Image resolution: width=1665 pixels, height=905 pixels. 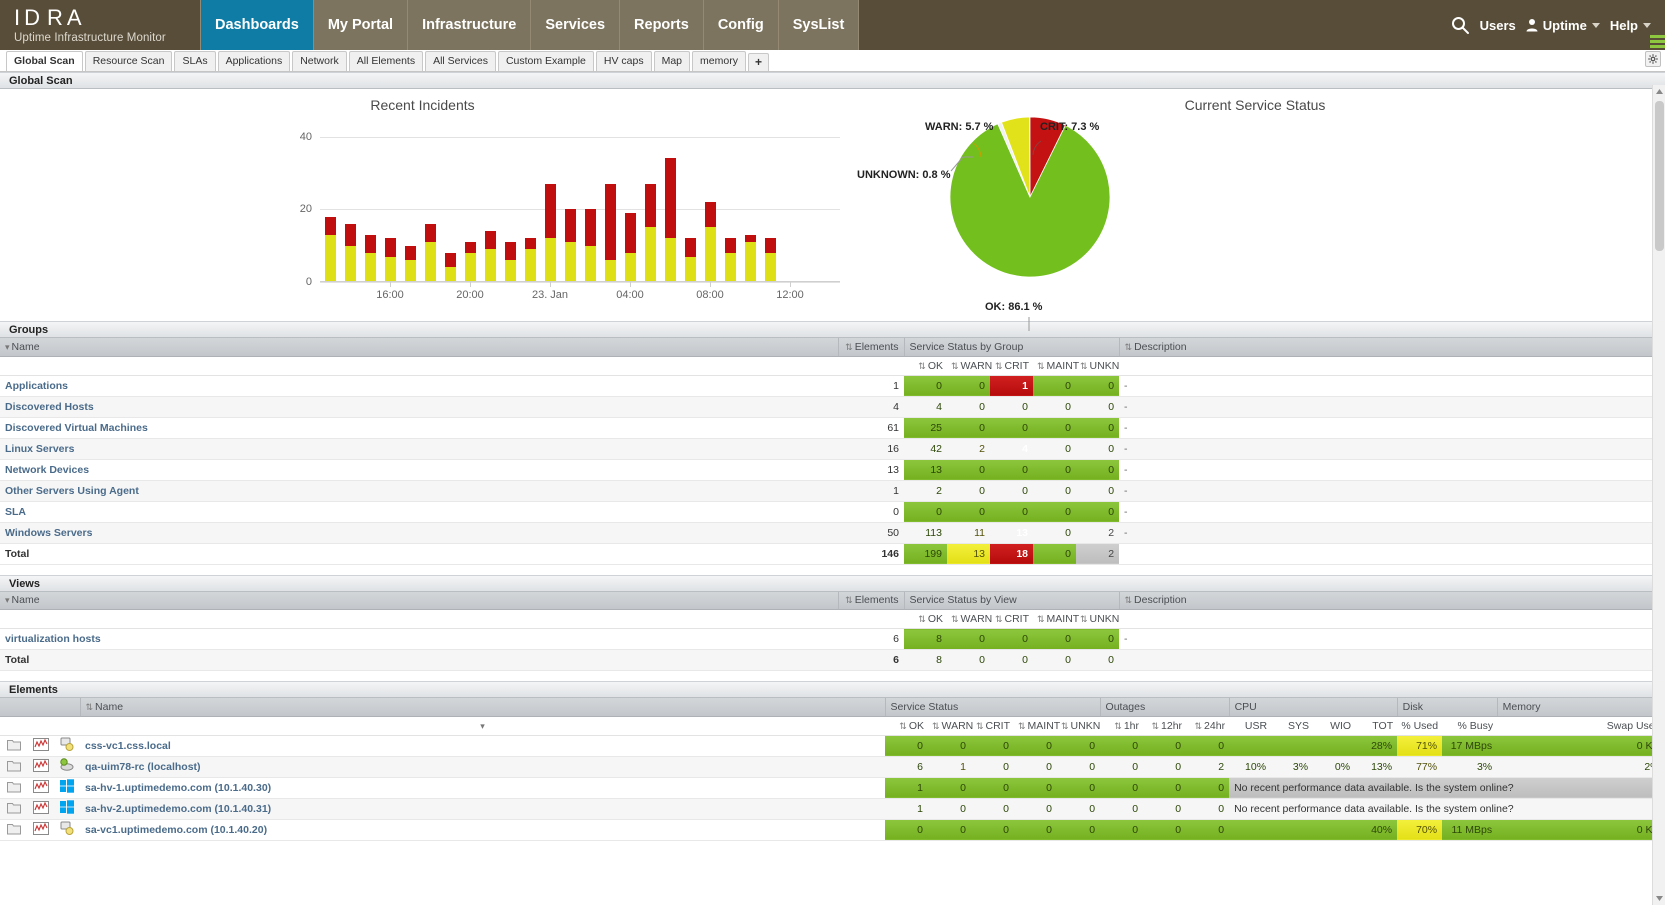 What do you see at coordinates (925, 554) in the screenshot?
I see `cell-ok: 199` at bounding box center [925, 554].